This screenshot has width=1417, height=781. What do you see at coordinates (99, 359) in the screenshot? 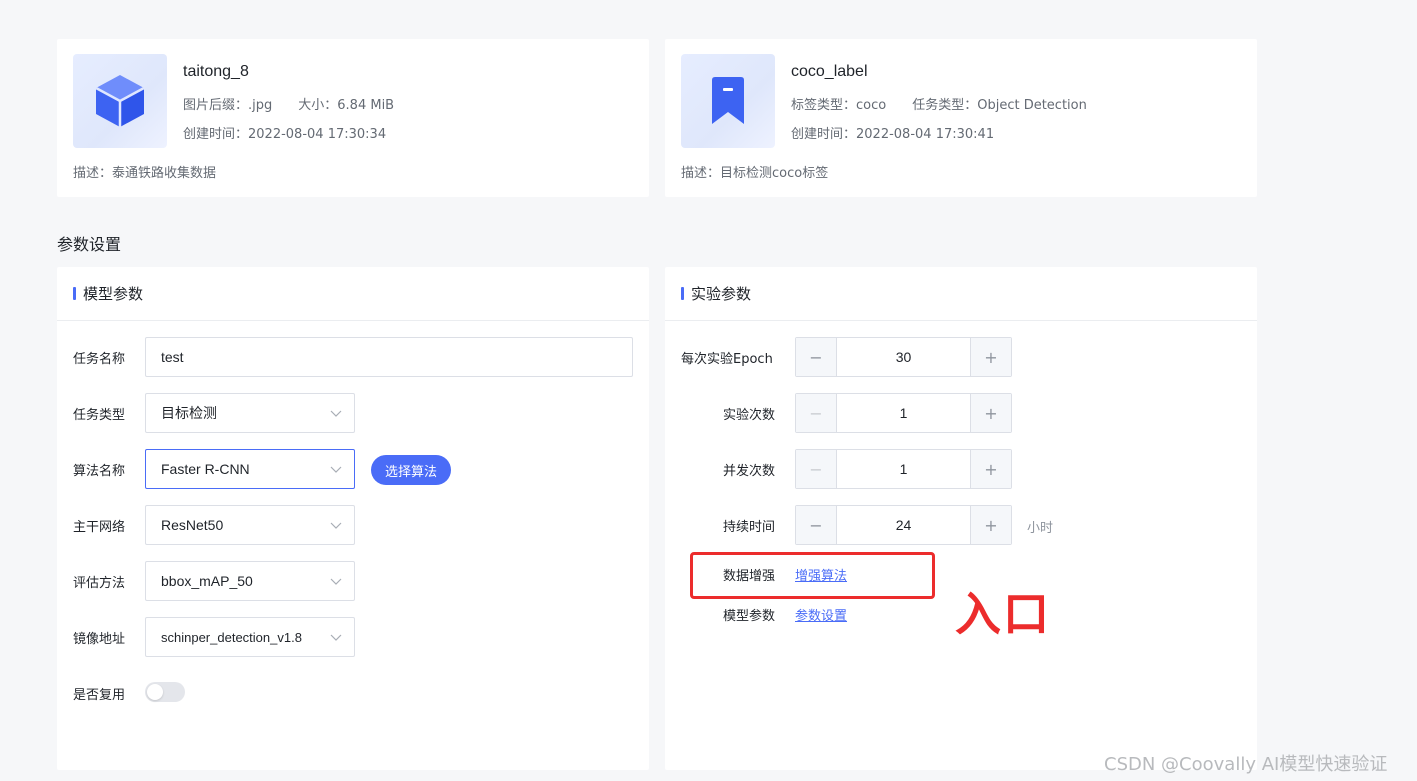
I see `task-name-label: 任务名称` at bounding box center [99, 359].